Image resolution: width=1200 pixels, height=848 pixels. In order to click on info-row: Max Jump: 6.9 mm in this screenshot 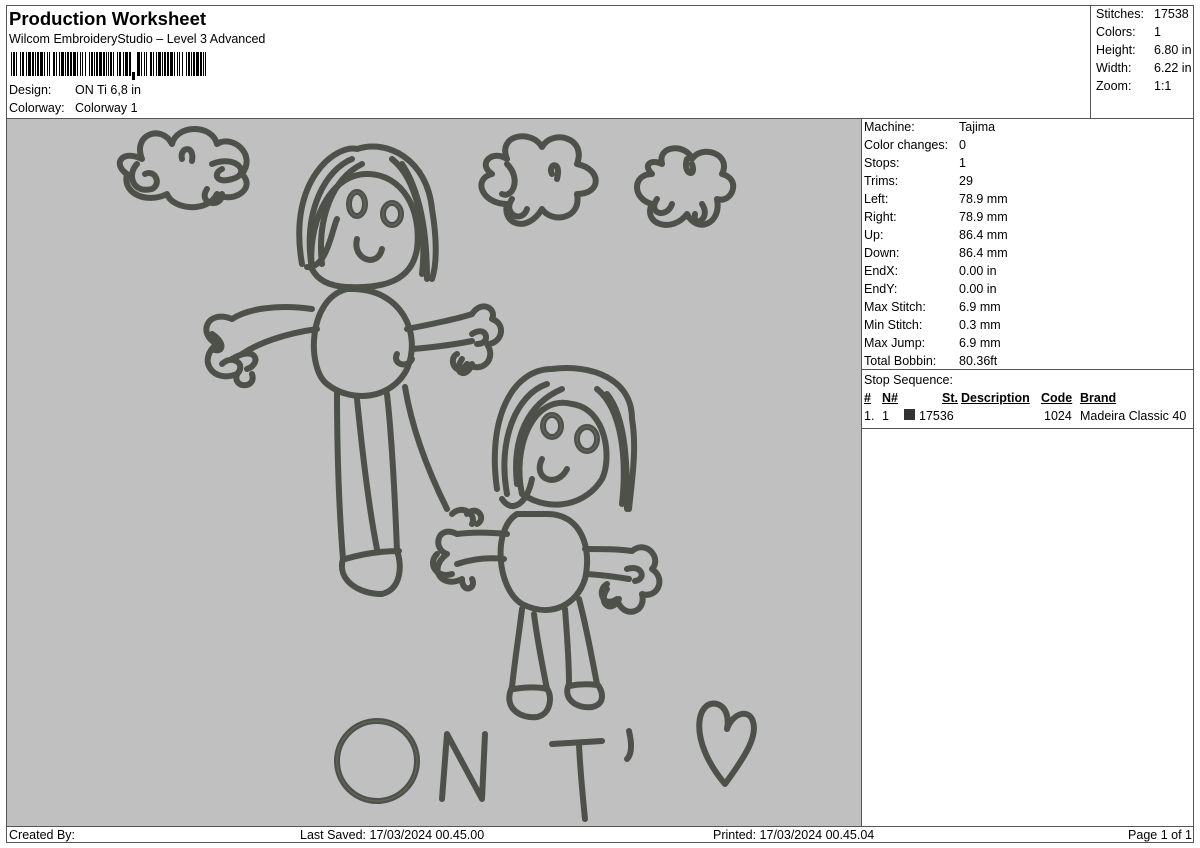, I will do `click(932, 343)`.